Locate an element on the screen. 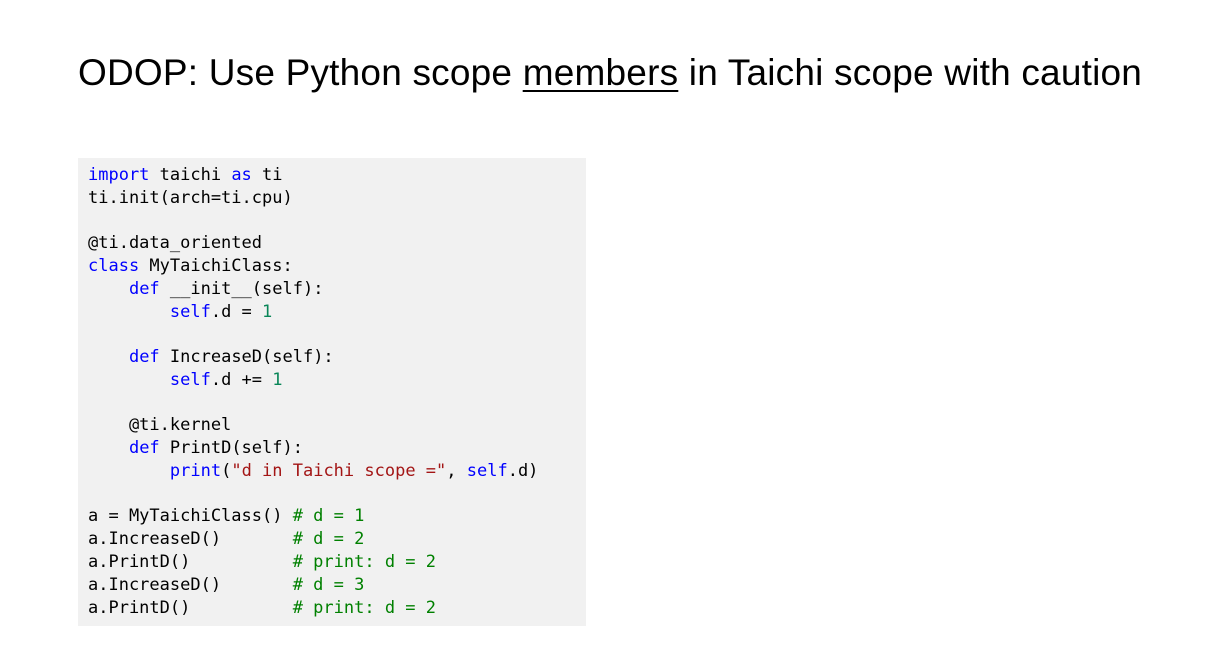 This screenshot has height=648, width=1231. code-text: __init__(self): is located at coordinates (241, 289).